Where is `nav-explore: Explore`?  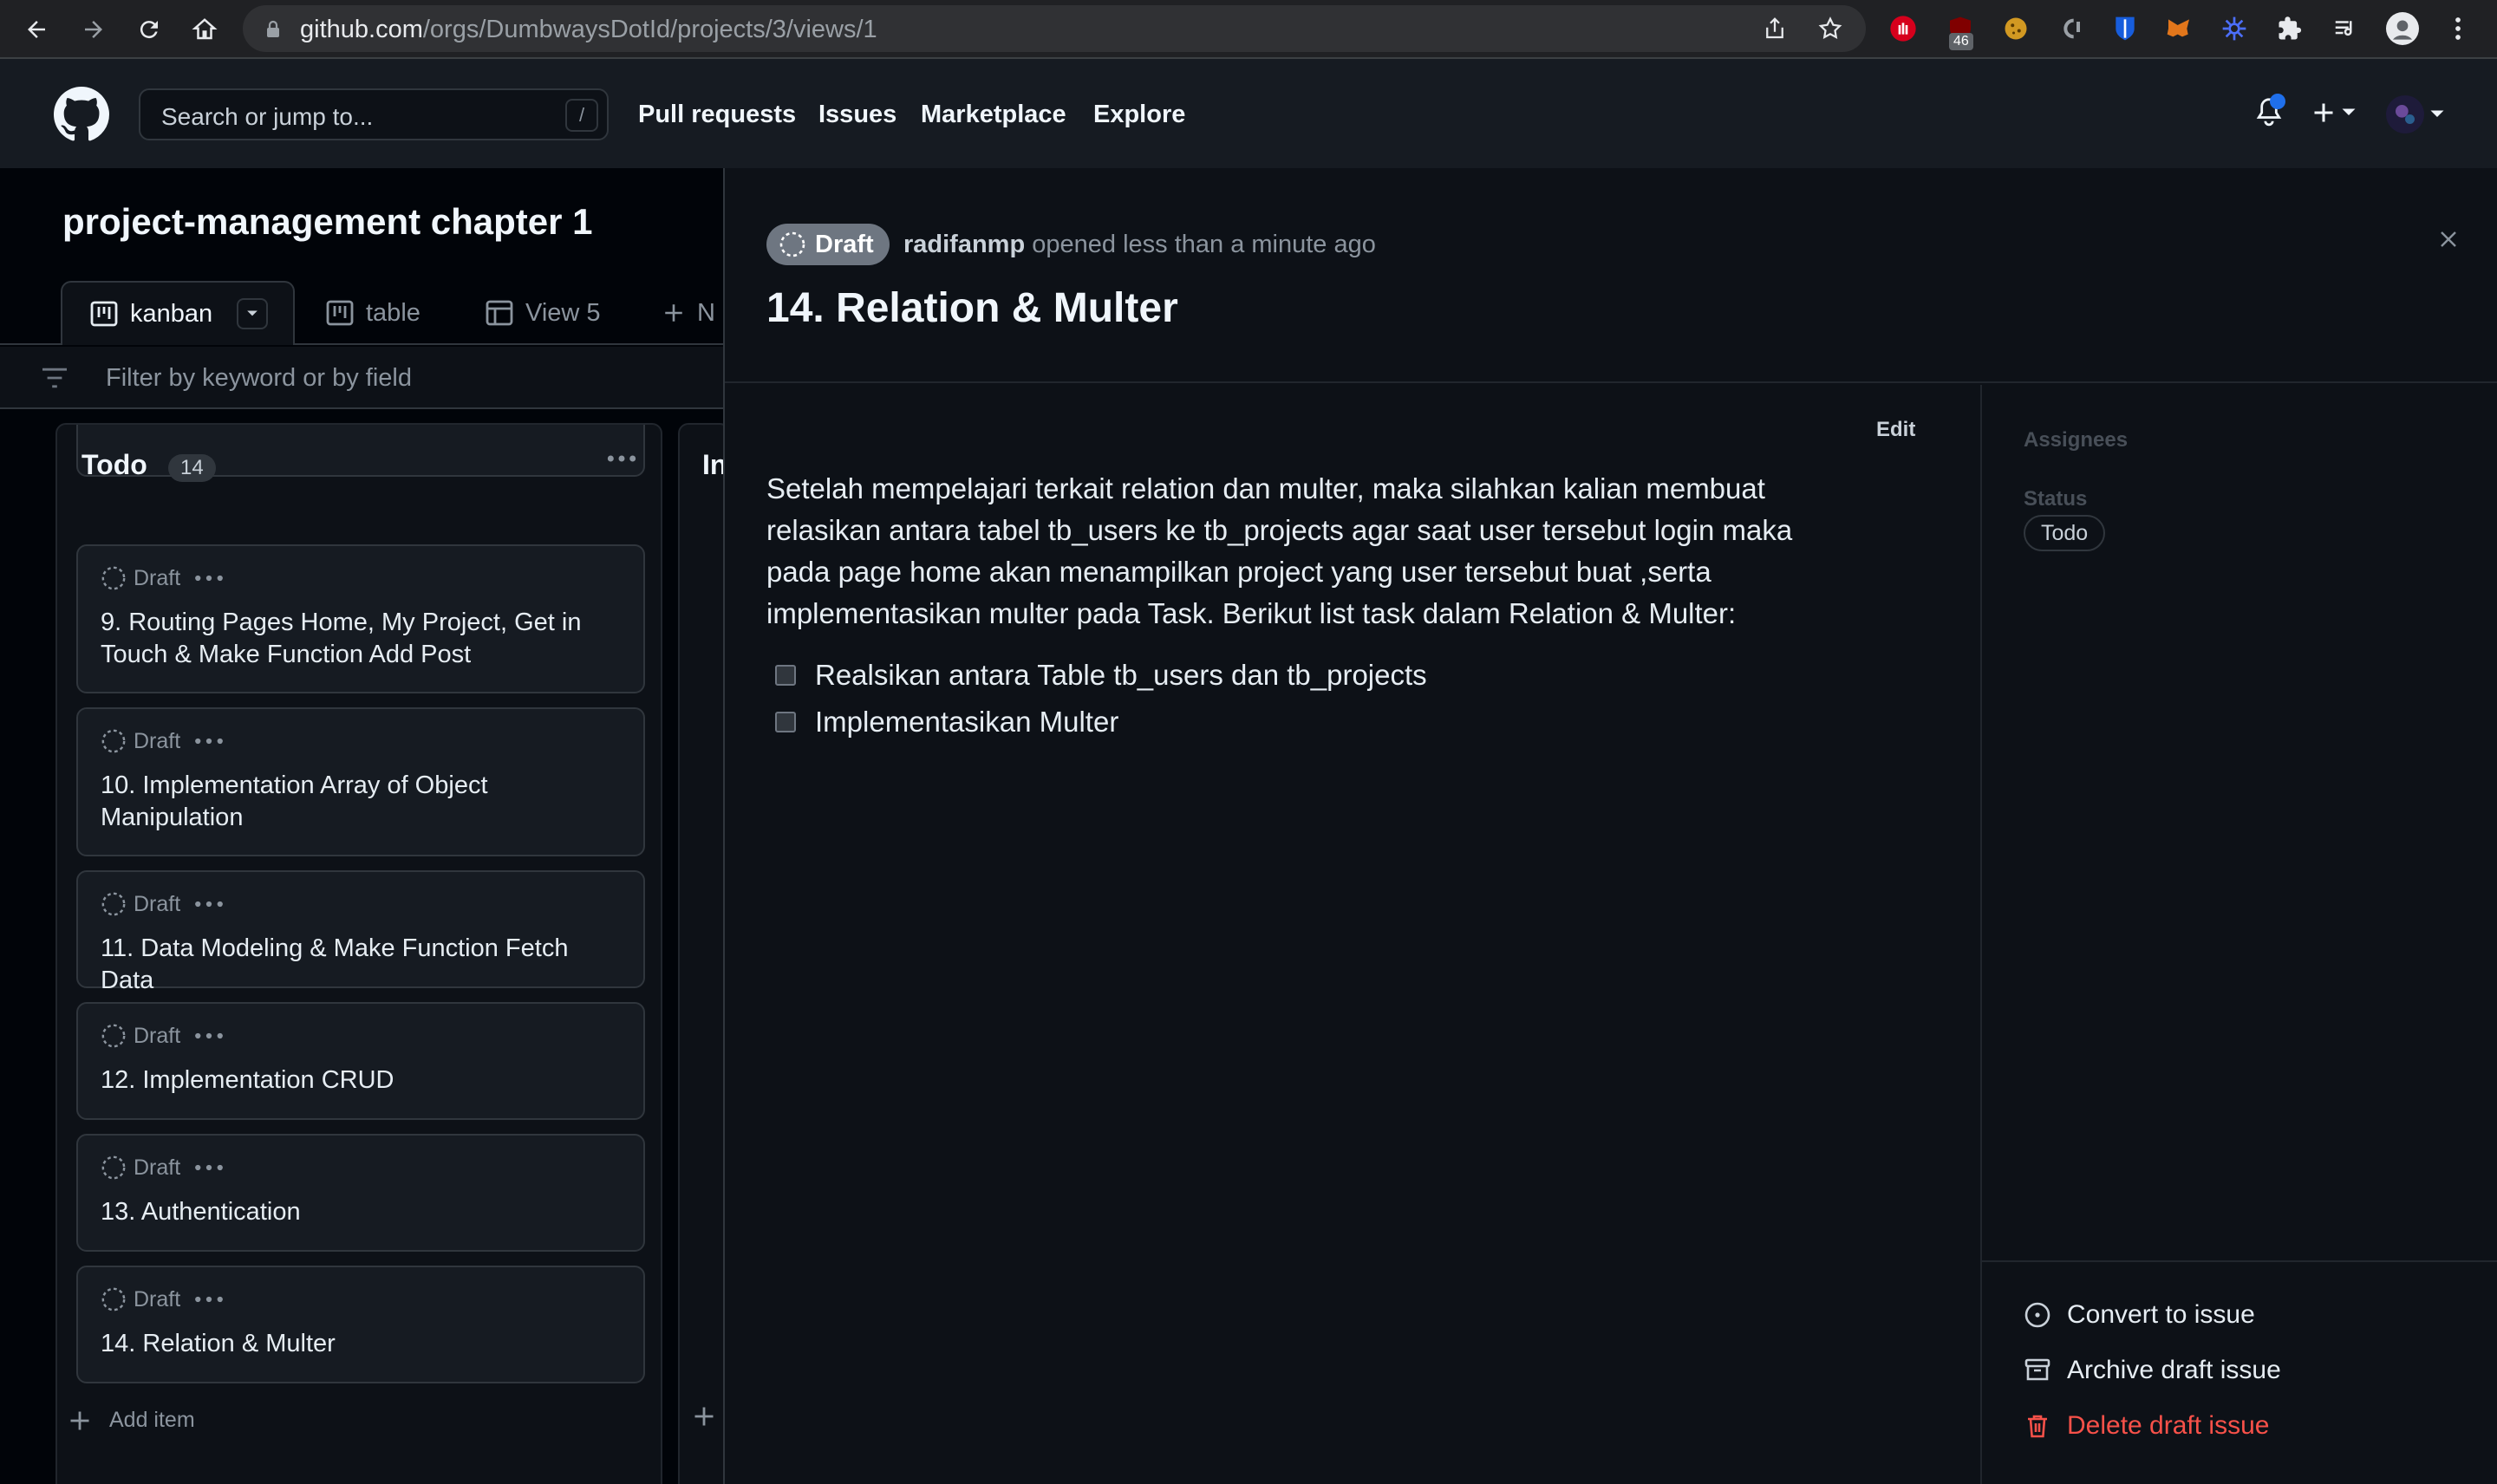
nav-explore: Explore is located at coordinates (1139, 115).